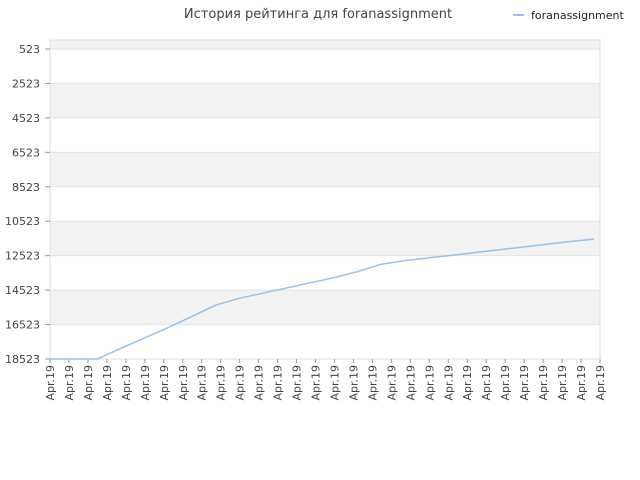 This screenshot has width=640, height=480. I want to click on legend: foranassignment, so click(569, 15).